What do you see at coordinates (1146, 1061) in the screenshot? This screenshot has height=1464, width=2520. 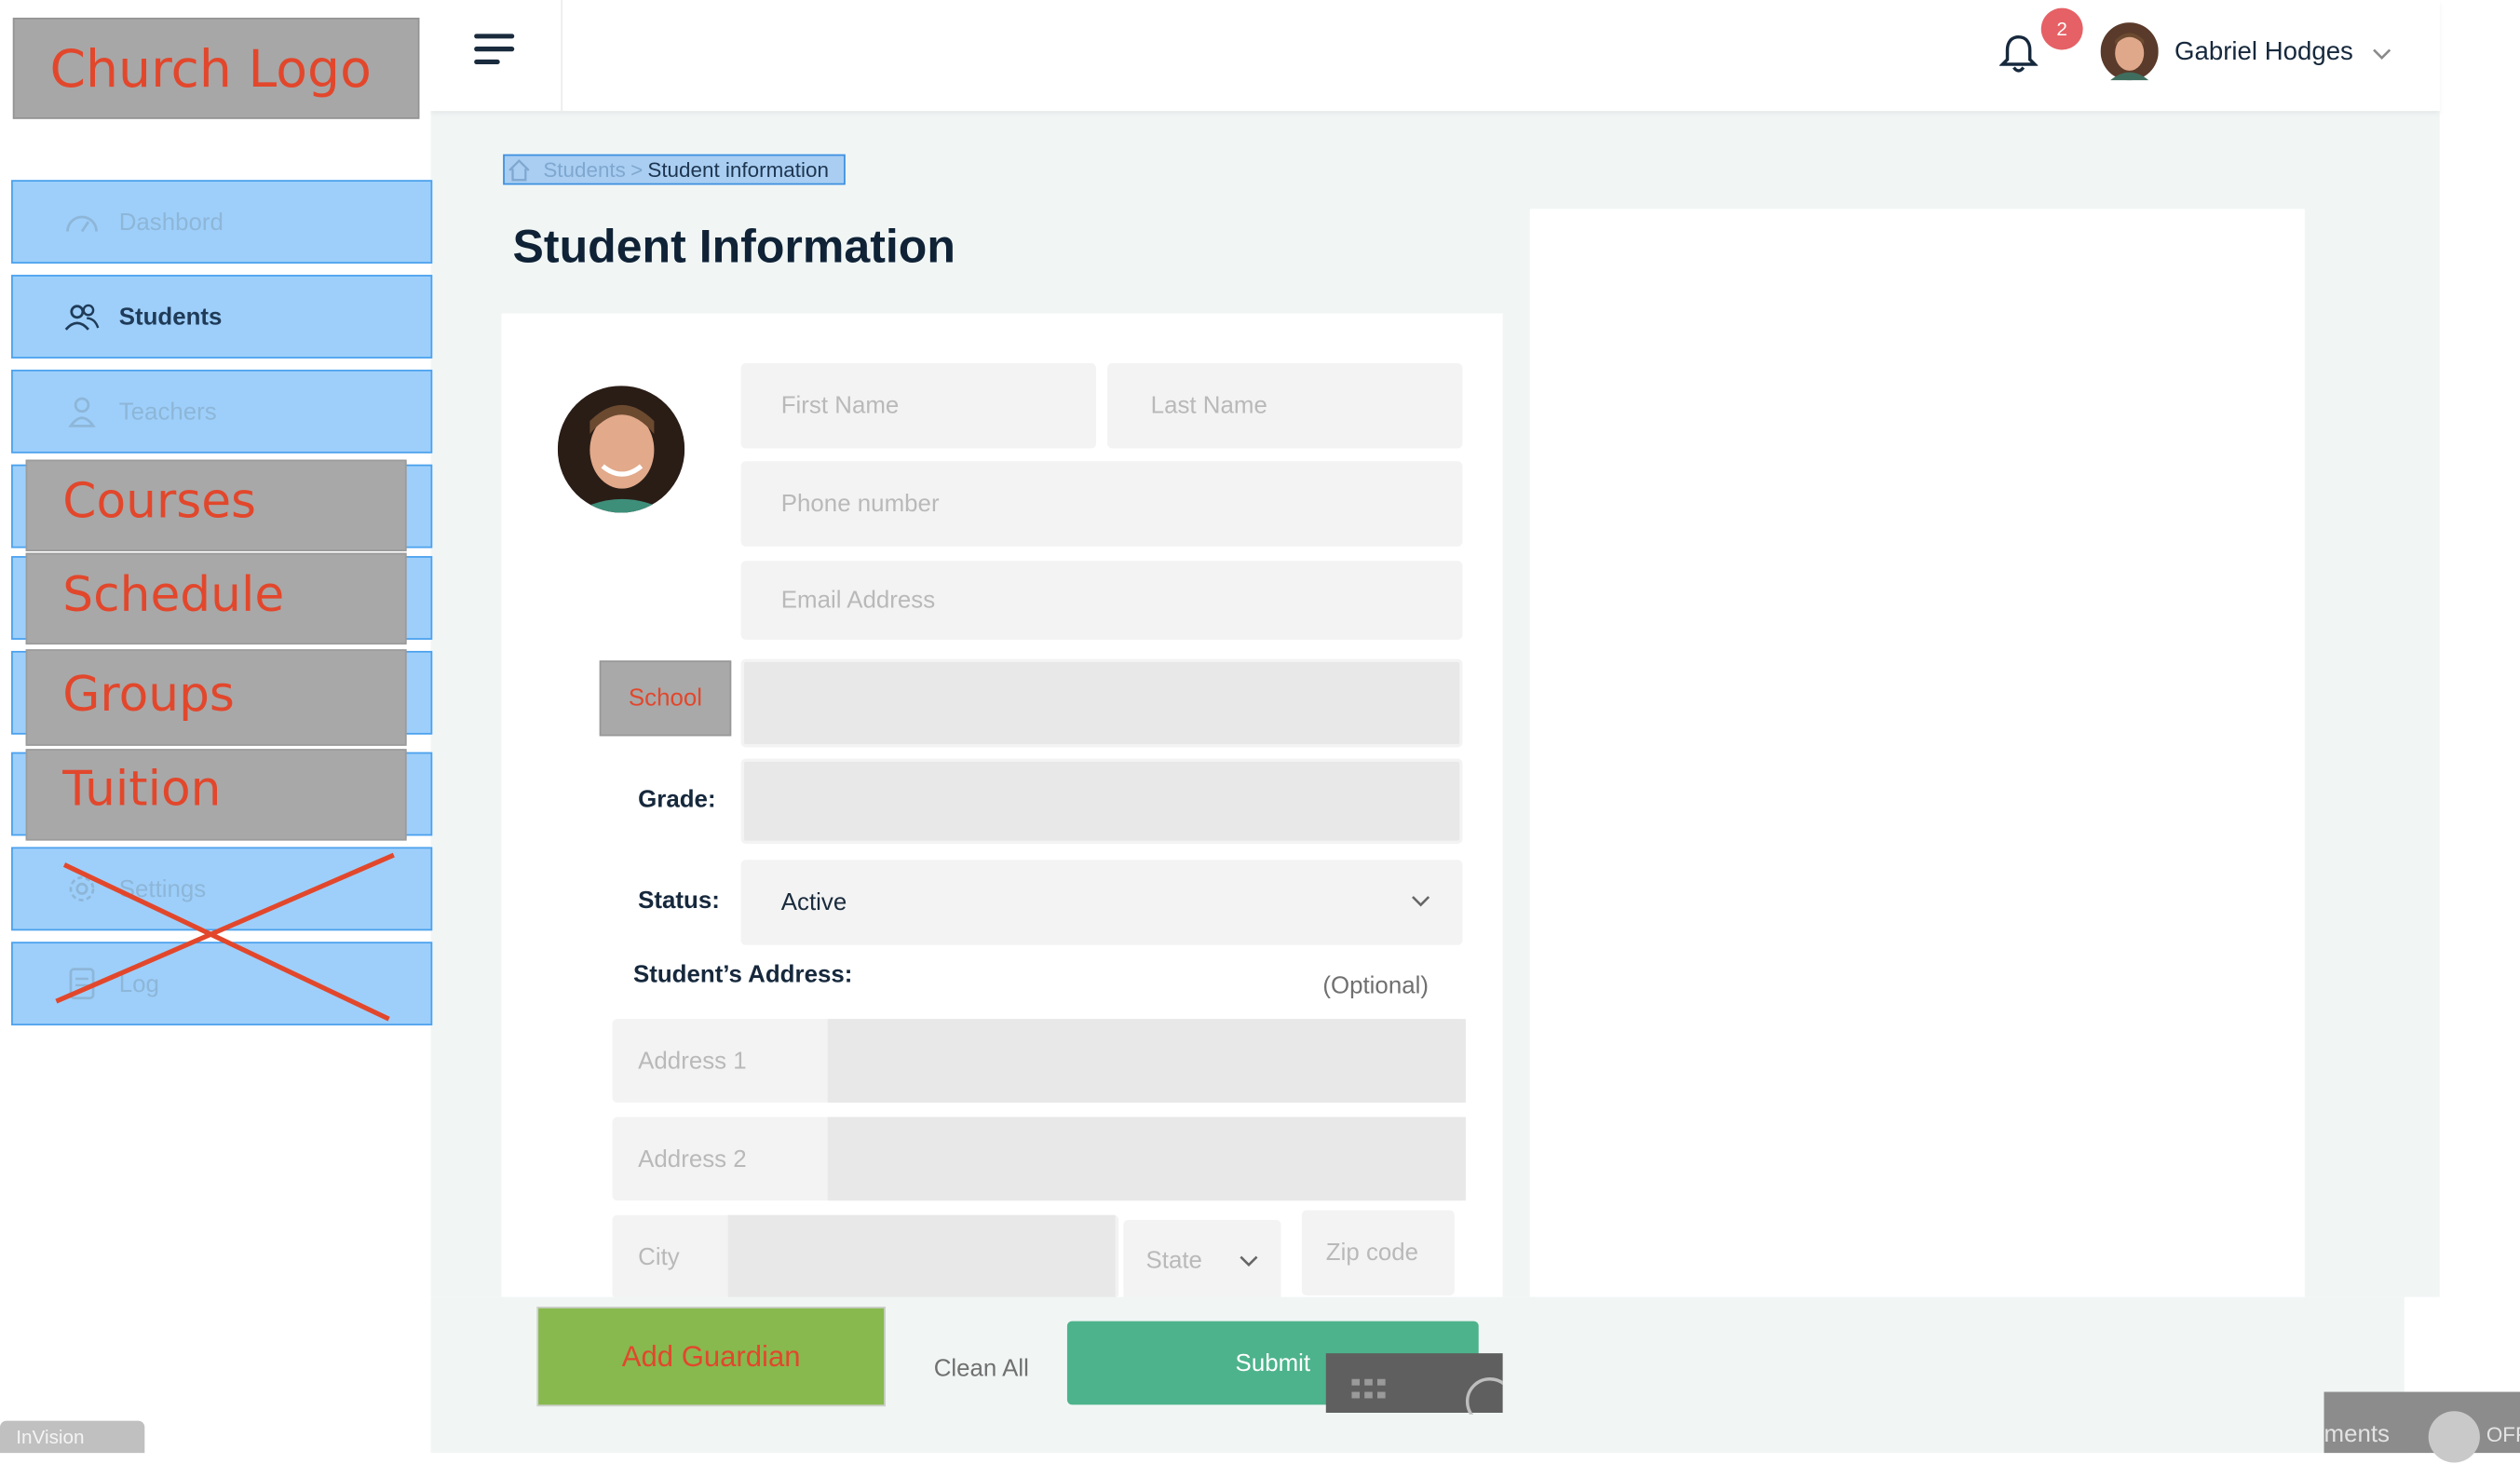 I see `address1-input-area` at bounding box center [1146, 1061].